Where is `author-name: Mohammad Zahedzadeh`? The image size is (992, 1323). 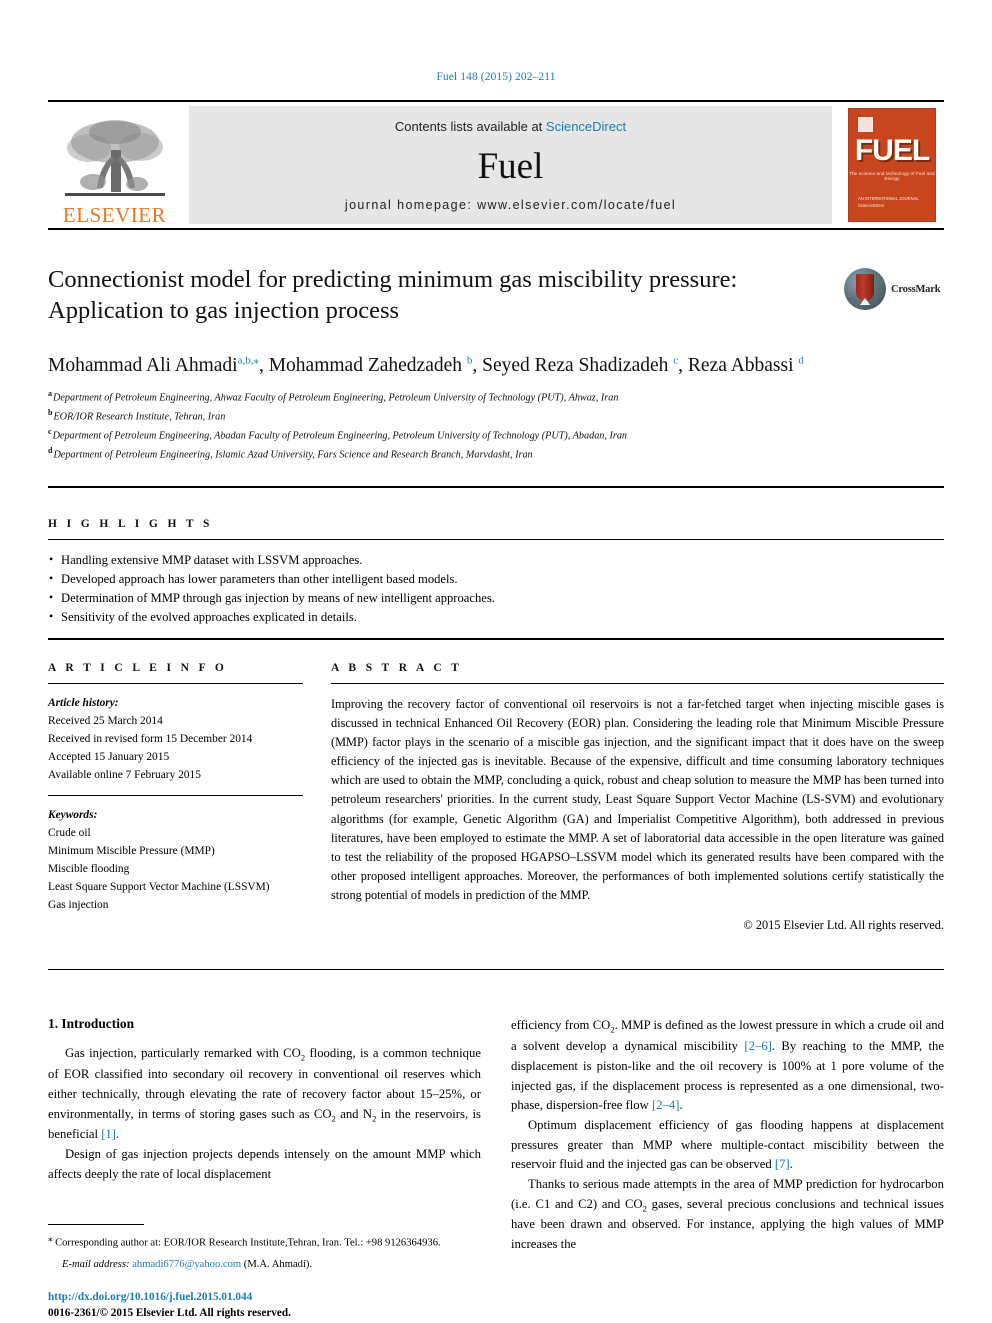
author-name: Mohammad Zahedzadeh is located at coordinates (365, 365).